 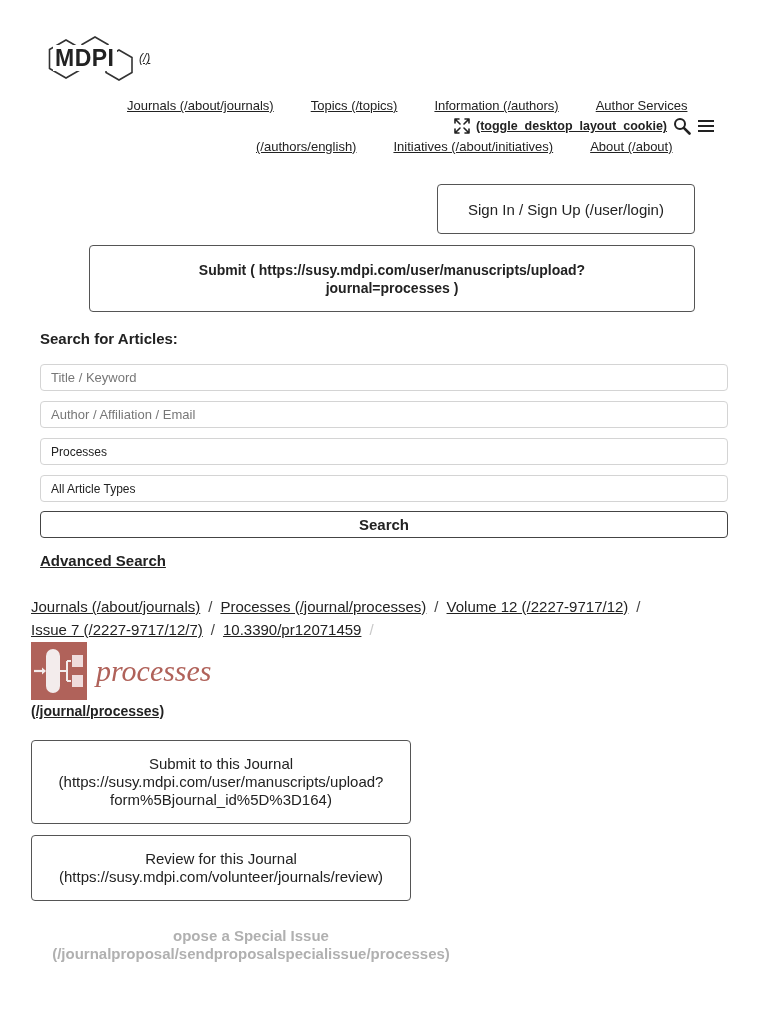 What do you see at coordinates (306, 147) in the screenshot?
I see `nav-link: (/authors/english)` at bounding box center [306, 147].